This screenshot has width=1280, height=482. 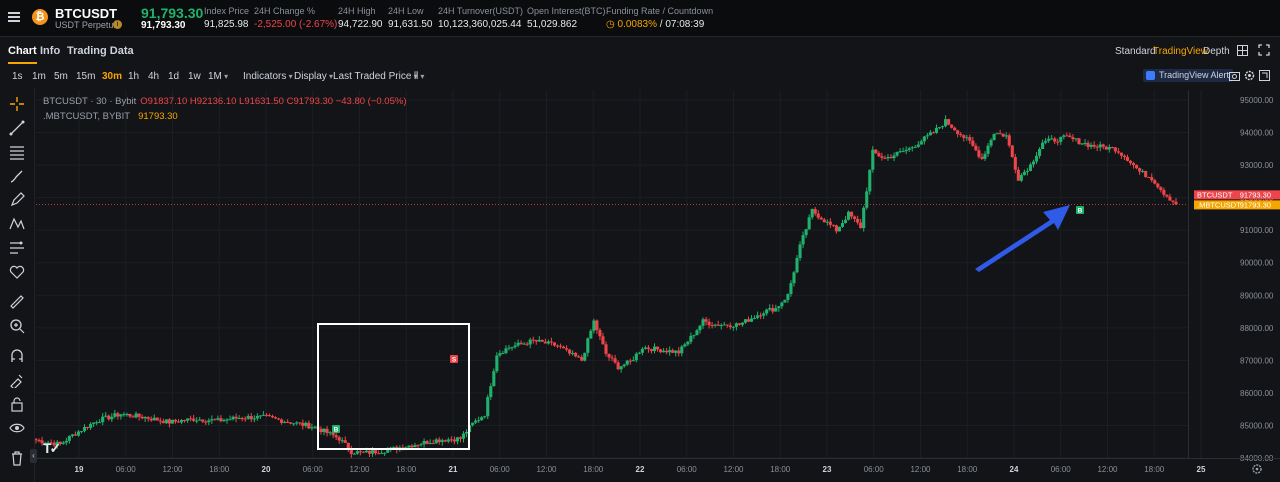 I want to click on ruler-icon, so click(x=17, y=302).